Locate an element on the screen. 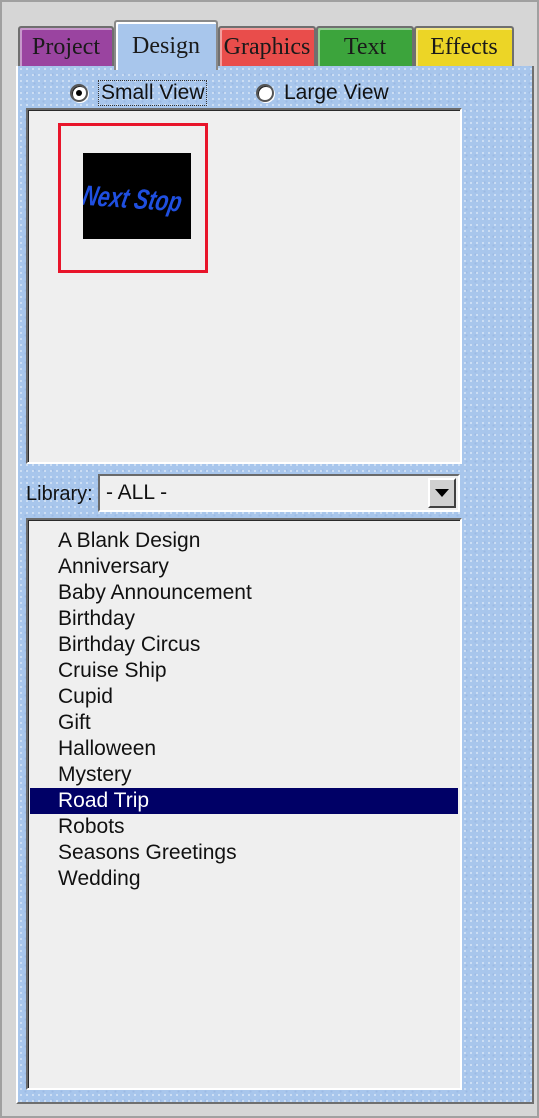  list-item: Birthday is located at coordinates (244, 619).